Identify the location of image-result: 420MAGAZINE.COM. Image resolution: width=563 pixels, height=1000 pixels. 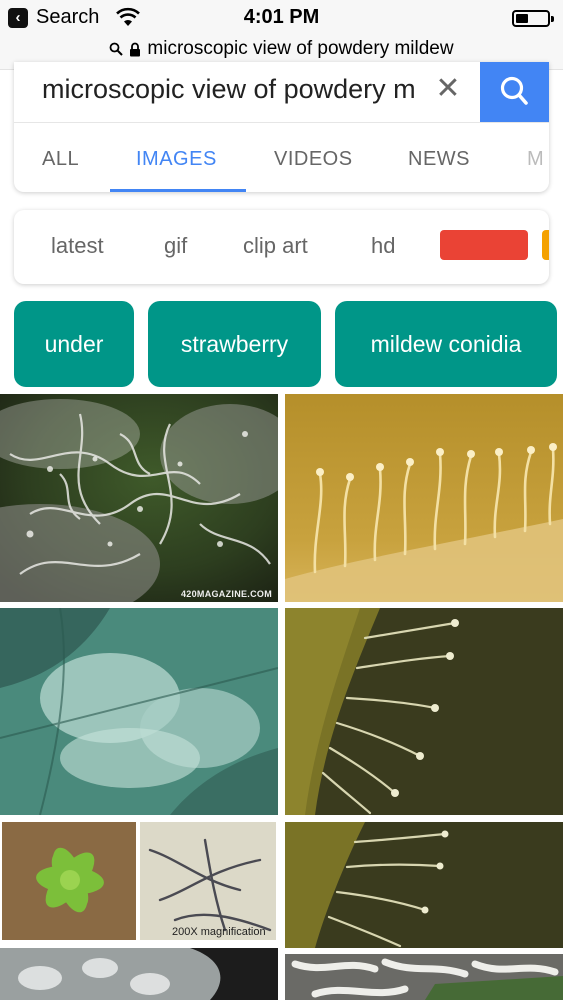
(139, 498).